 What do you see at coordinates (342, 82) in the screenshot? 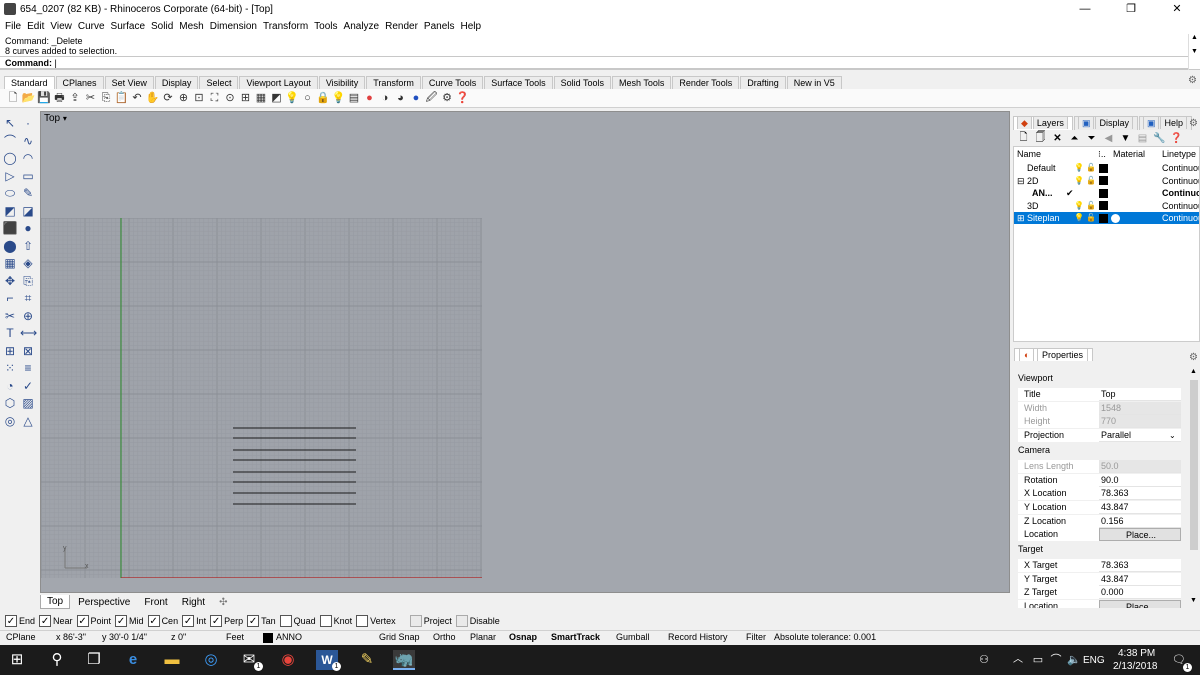
I see `toolbar-tab-visibility: Visibility` at bounding box center [342, 82].